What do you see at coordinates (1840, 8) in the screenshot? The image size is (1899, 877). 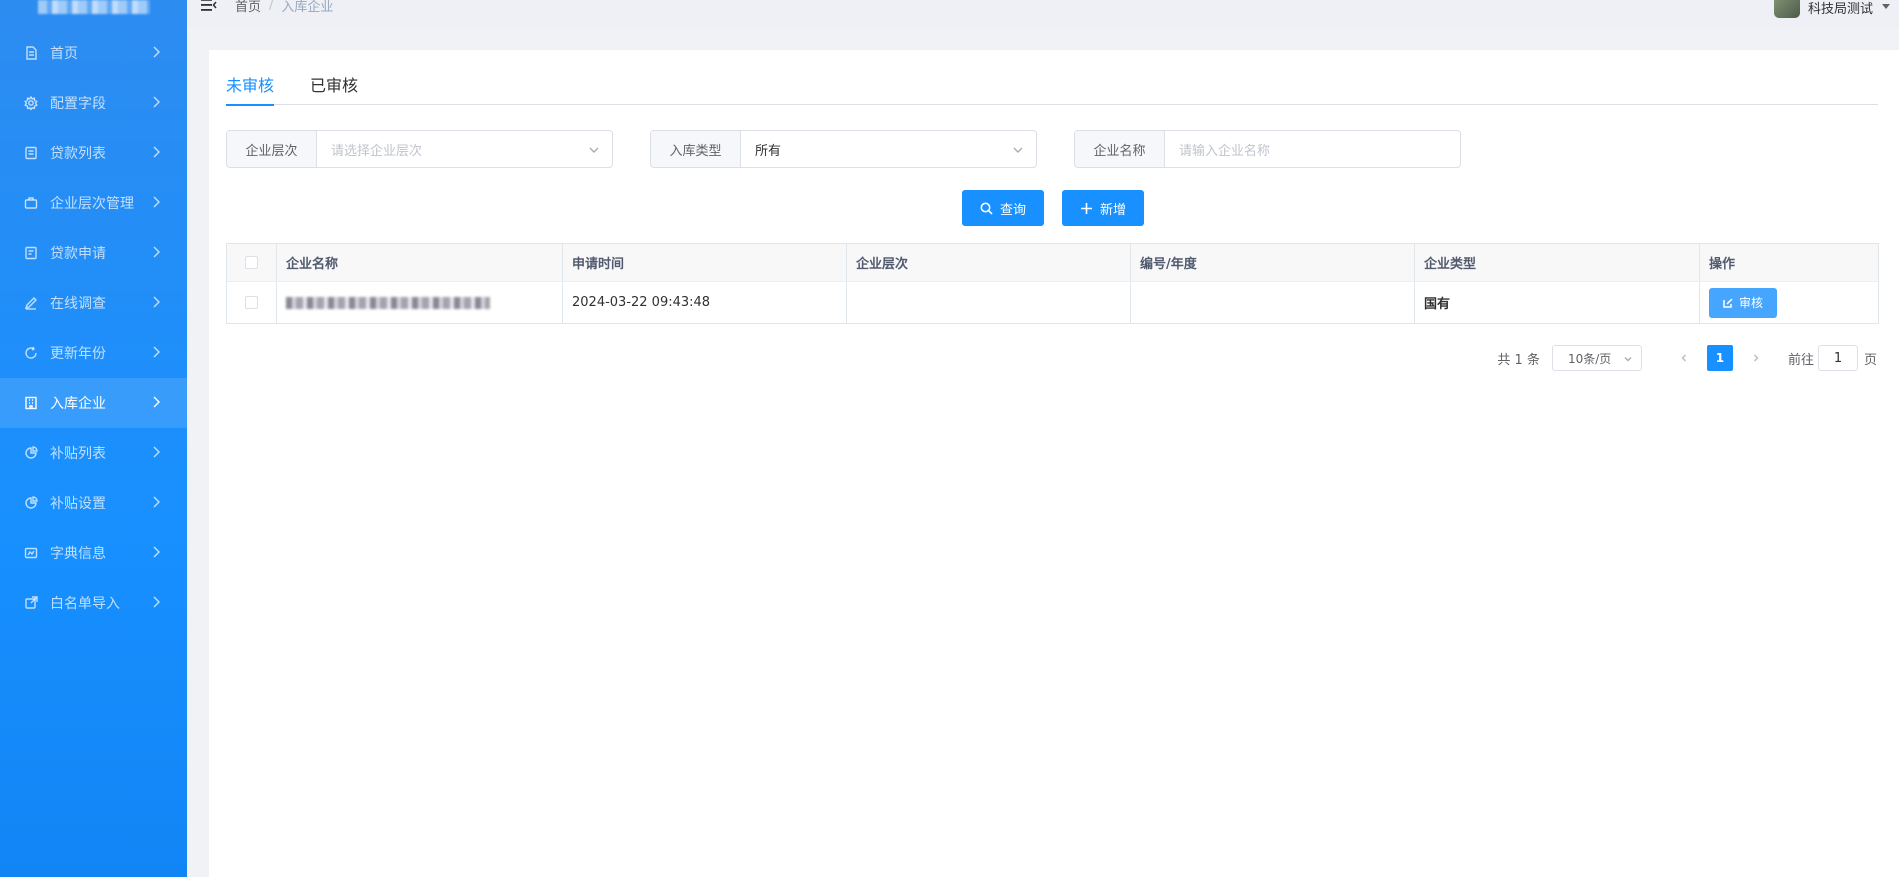 I see `username: 科技局测试` at bounding box center [1840, 8].